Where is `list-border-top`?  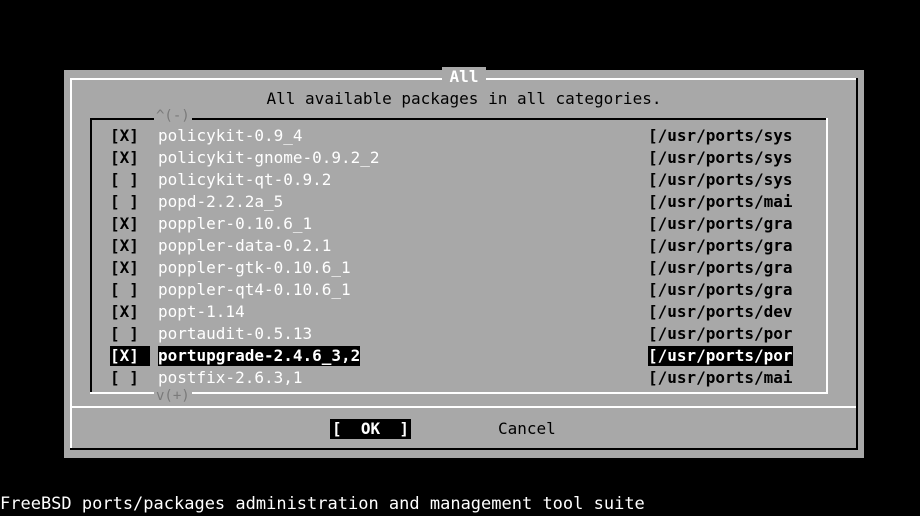
list-border-top is located at coordinates (459, 119).